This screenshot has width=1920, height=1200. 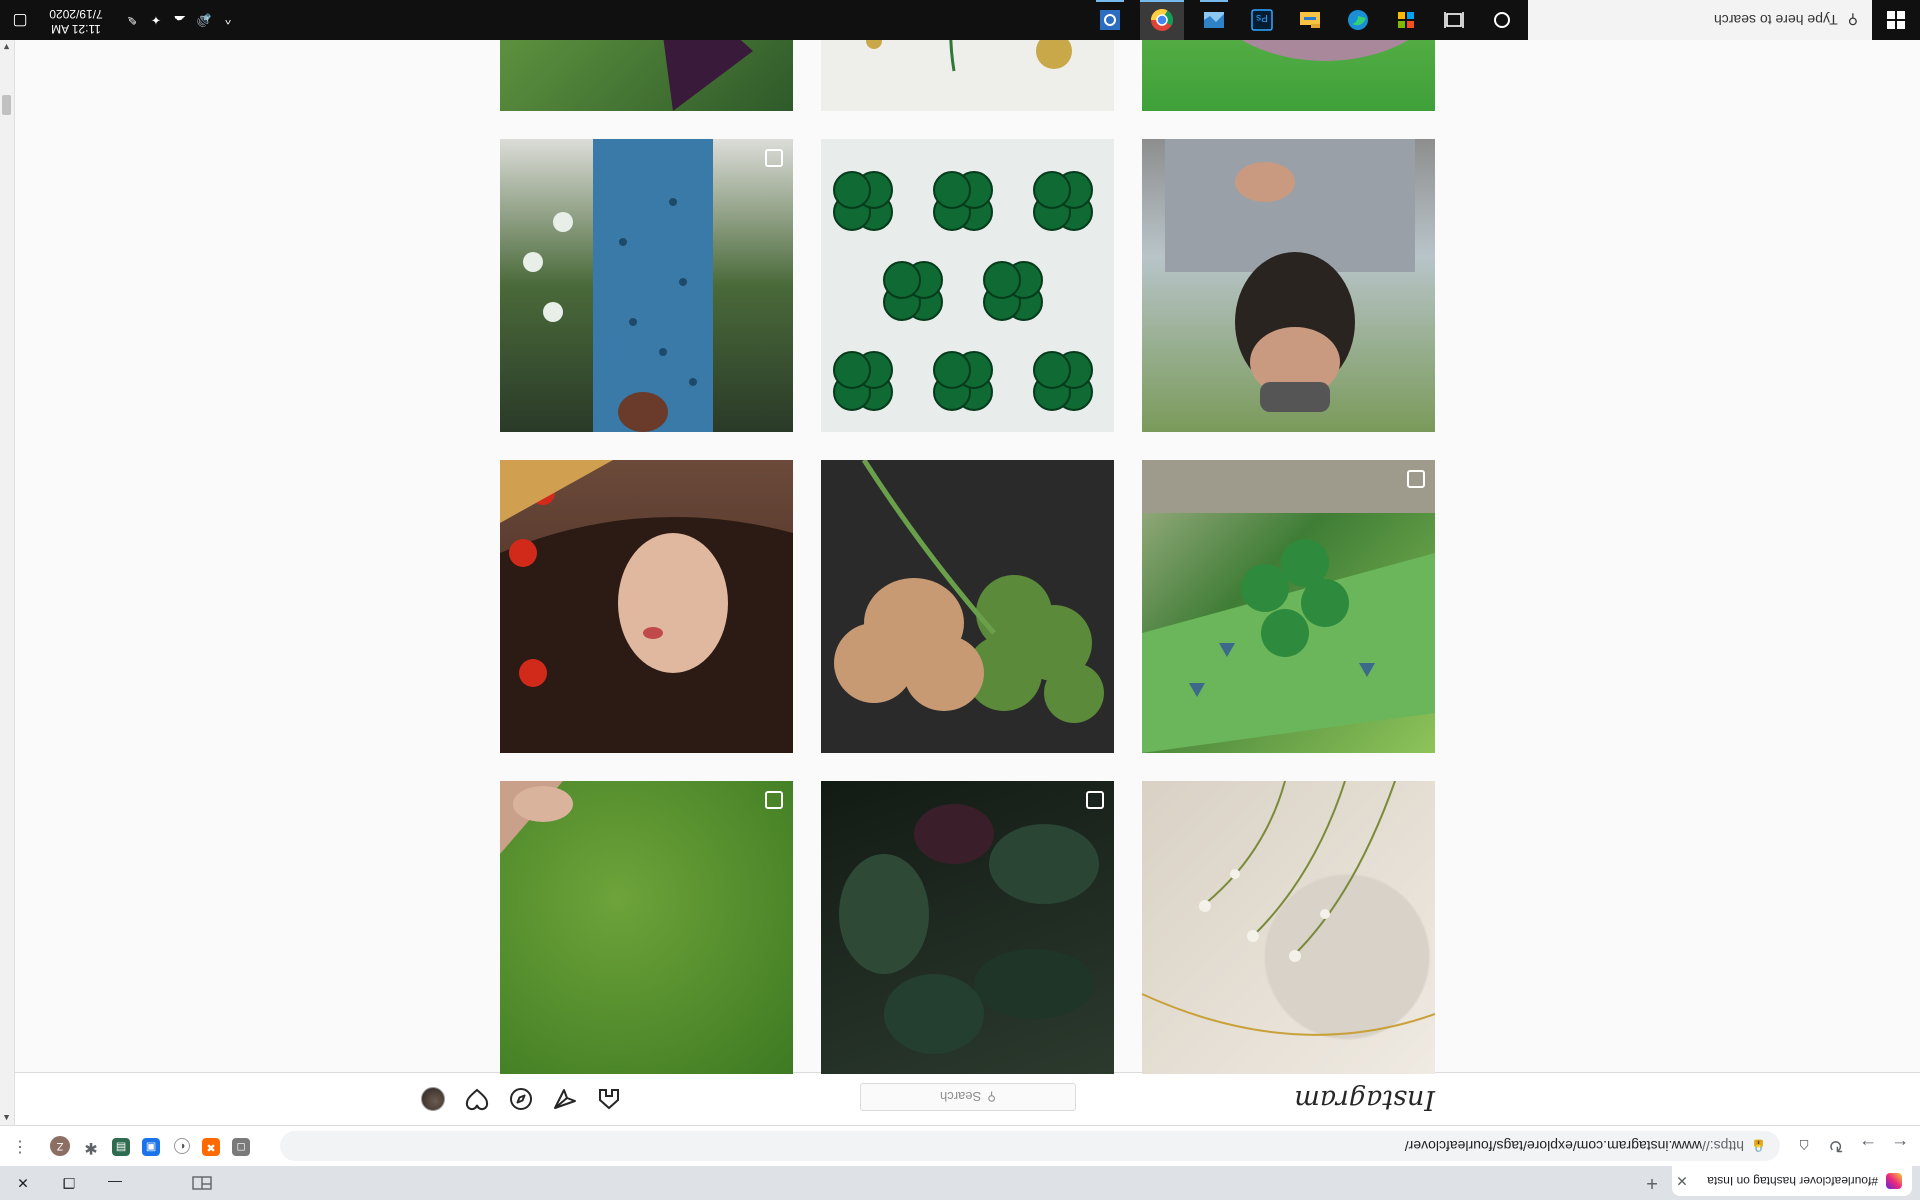 What do you see at coordinates (91, 1147) in the screenshot?
I see `extensions-puzzle-icon: ✱` at bounding box center [91, 1147].